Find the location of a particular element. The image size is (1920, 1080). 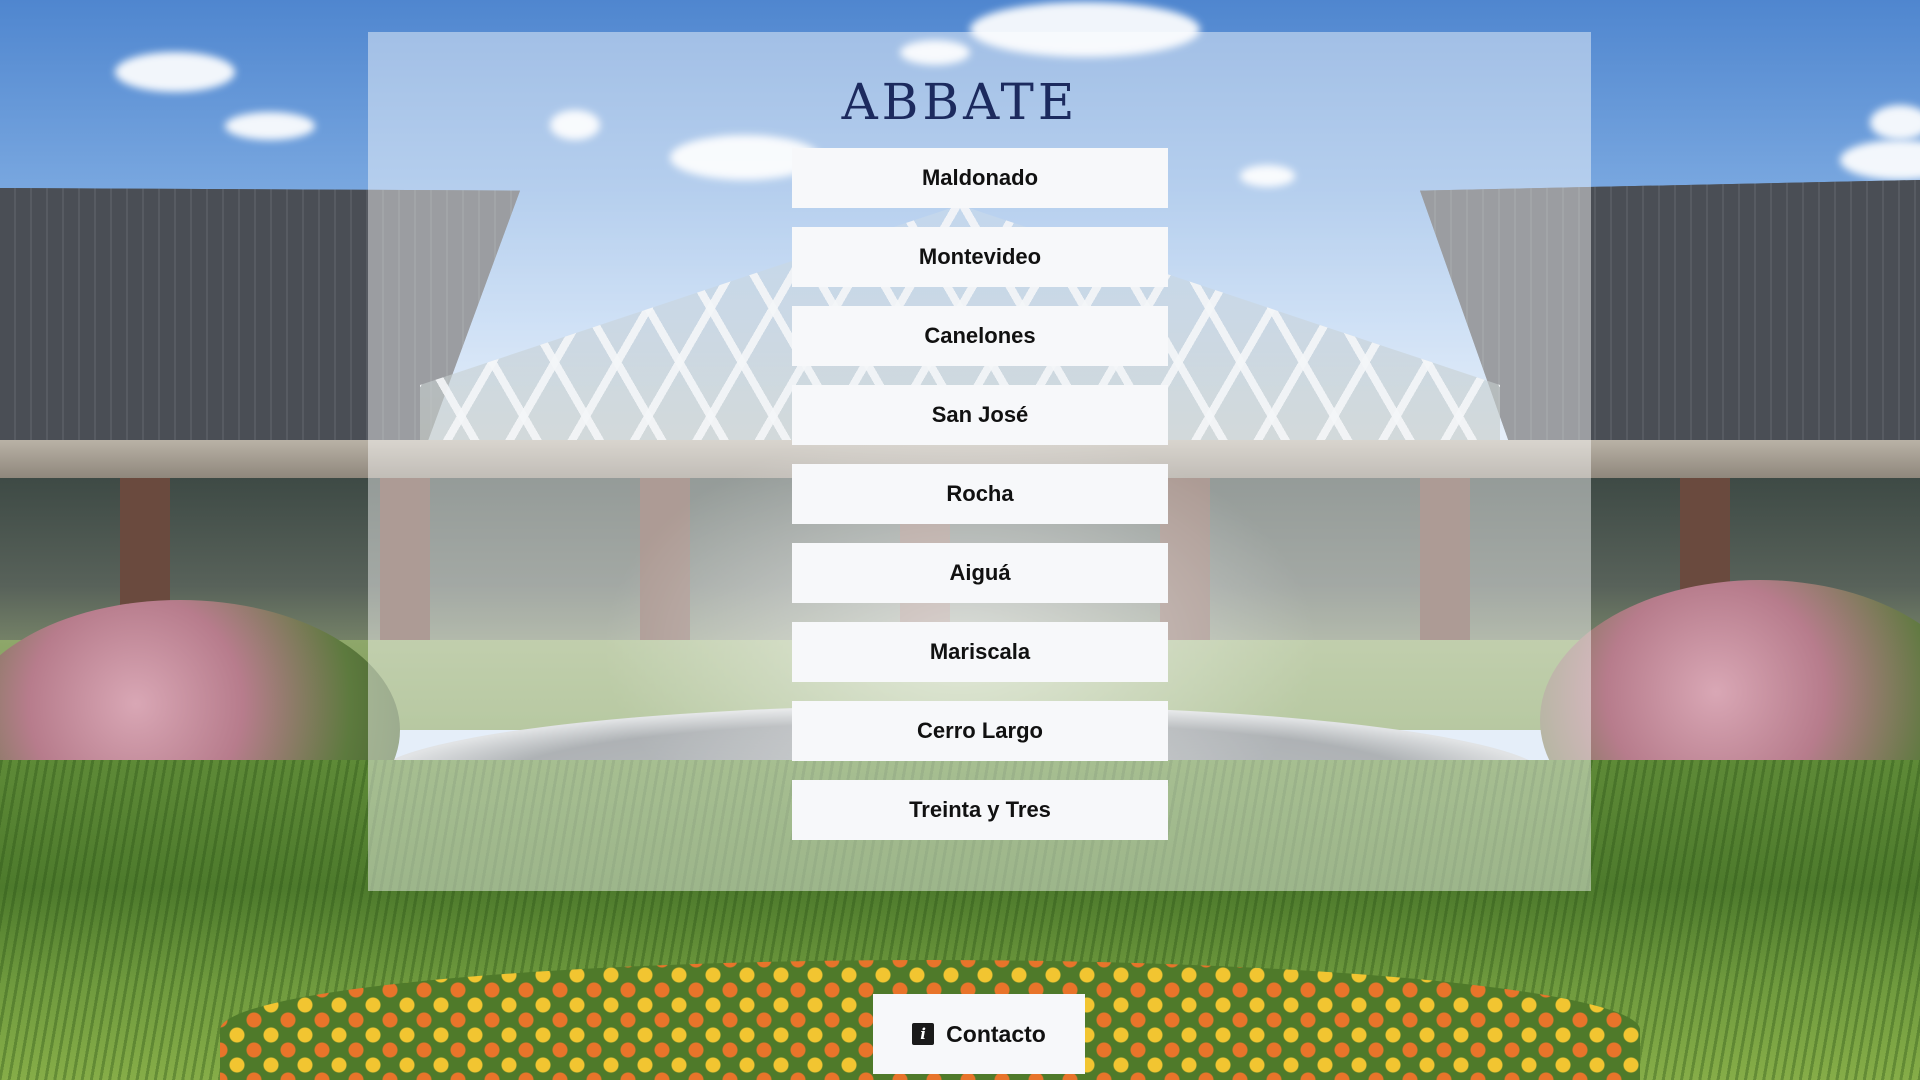

info-icon: i is located at coordinates (923, 1034).